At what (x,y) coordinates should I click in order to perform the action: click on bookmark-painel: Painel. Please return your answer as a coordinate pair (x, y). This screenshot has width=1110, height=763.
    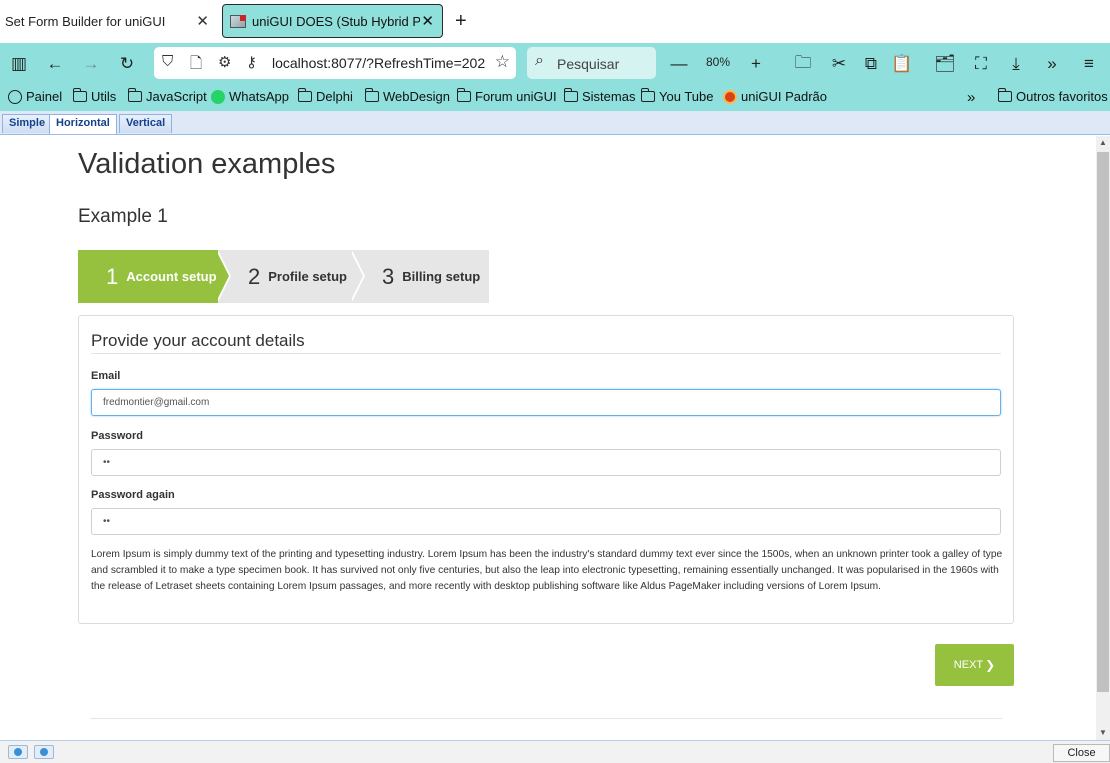
    Looking at the image, I should click on (35, 96).